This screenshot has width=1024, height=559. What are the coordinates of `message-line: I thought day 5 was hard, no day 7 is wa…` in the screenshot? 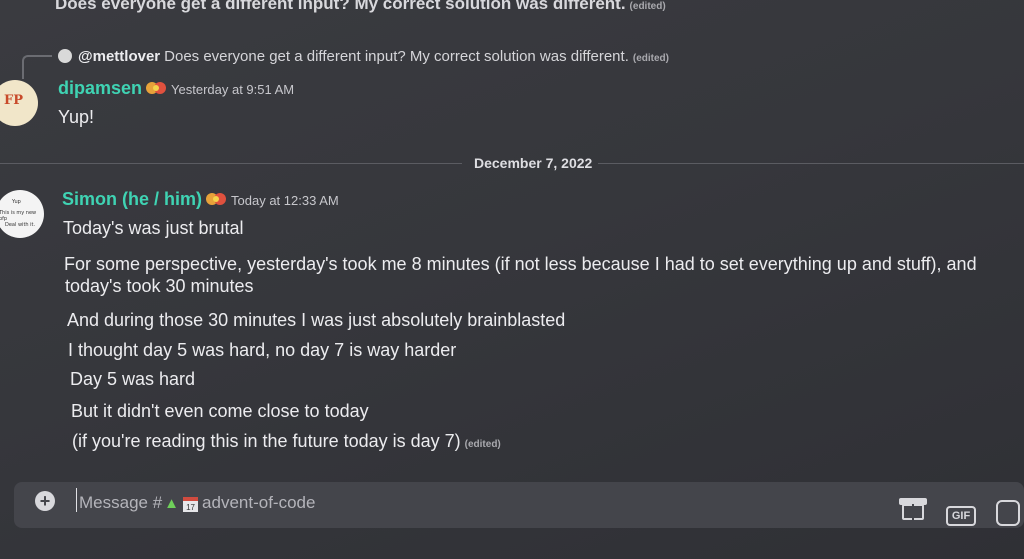 It's located at (262, 350).